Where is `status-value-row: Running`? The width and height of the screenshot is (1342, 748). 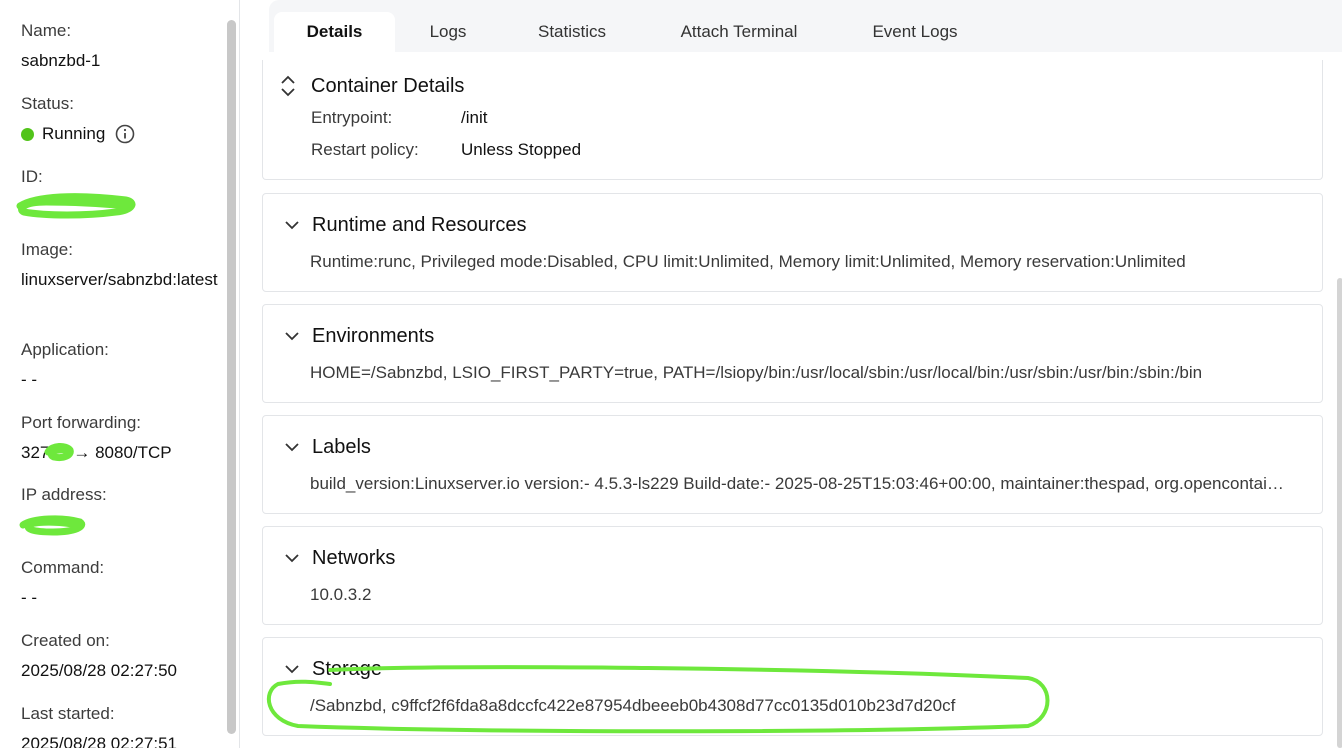
status-value-row: Running is located at coordinates (123, 134).